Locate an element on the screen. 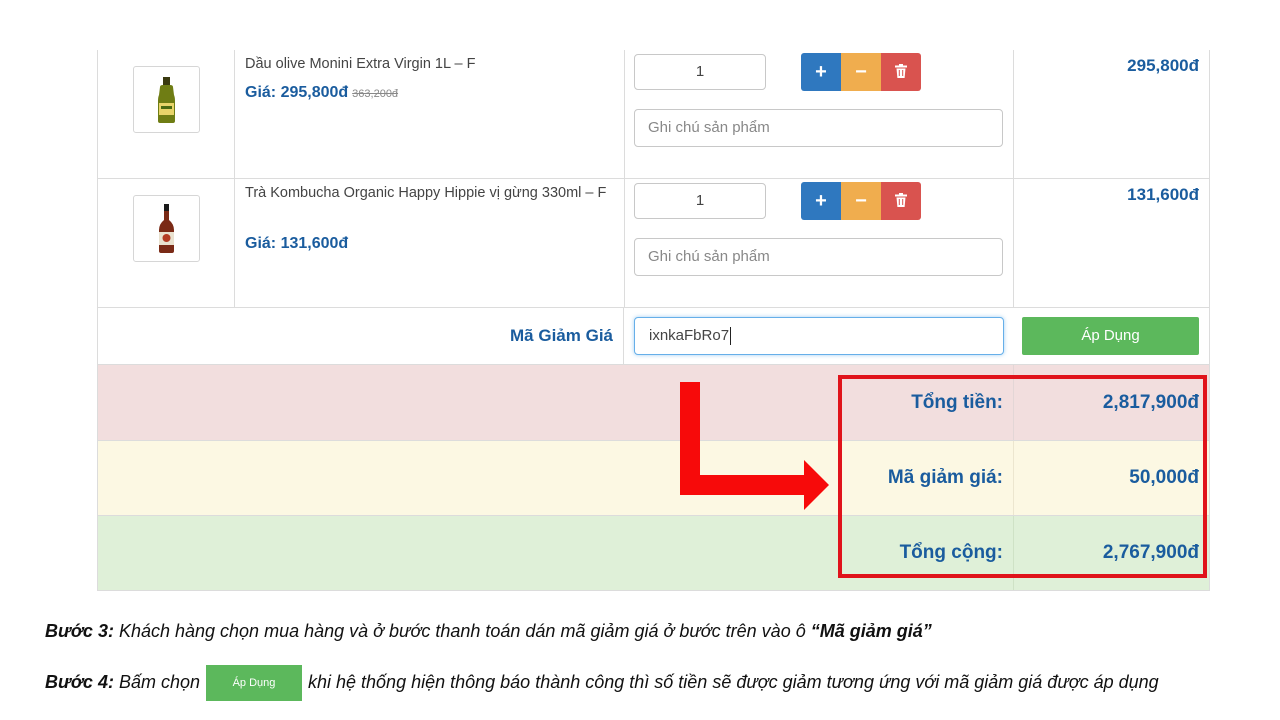  product-price: Giá: 295,800đ 363,200đ is located at coordinates (321, 93).